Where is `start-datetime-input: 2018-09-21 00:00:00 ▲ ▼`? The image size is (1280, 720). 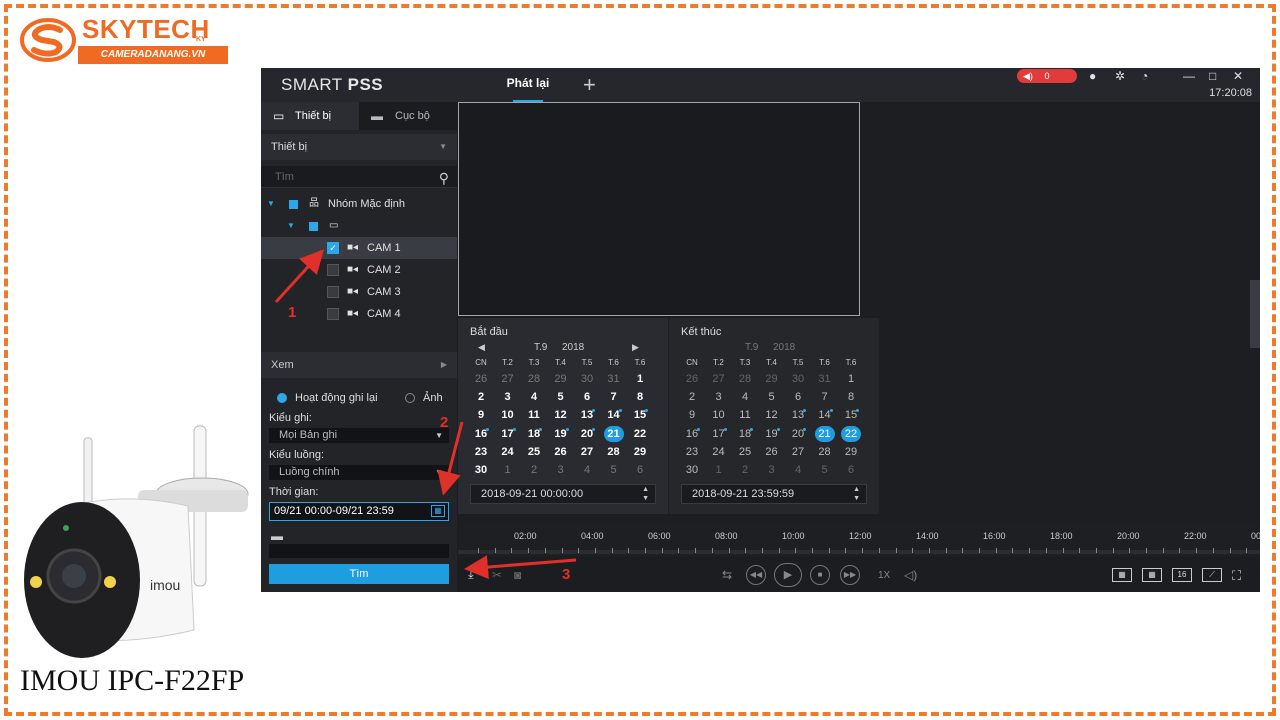 start-datetime-input: 2018-09-21 00:00:00 ▲ ▼ is located at coordinates (563, 494).